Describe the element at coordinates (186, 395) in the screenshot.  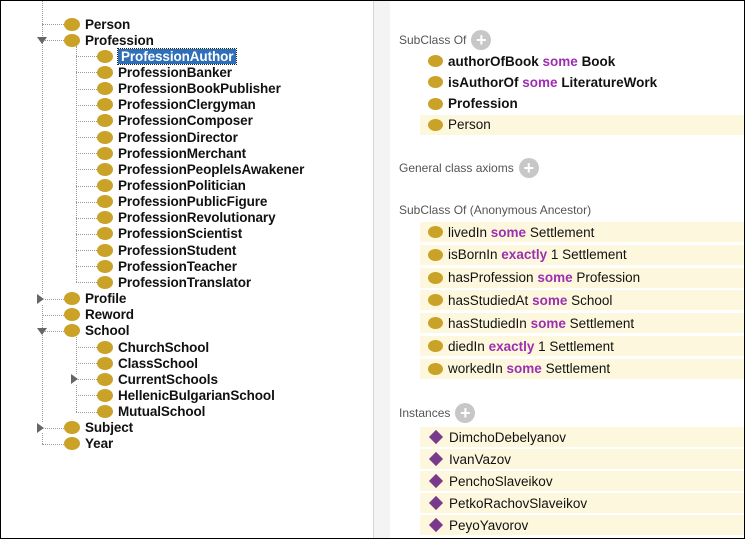
I see `tree-item: HellenicBulgarianSchool` at that location.